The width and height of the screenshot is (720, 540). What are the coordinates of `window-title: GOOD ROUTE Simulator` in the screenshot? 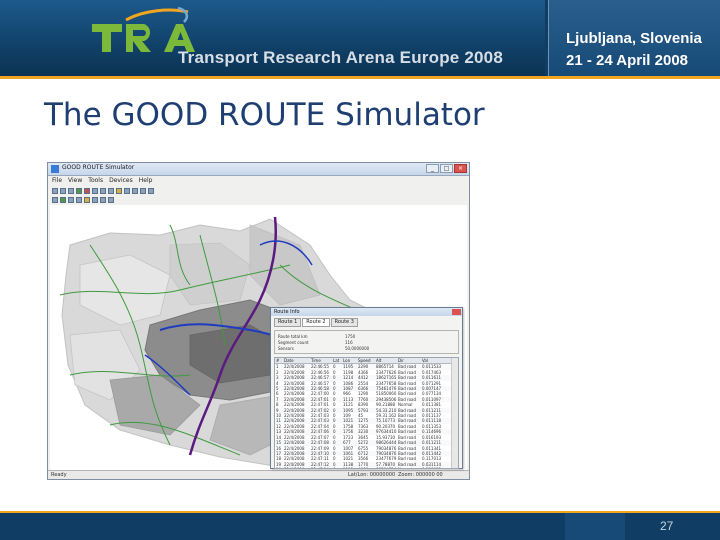 It's located at (98, 167).